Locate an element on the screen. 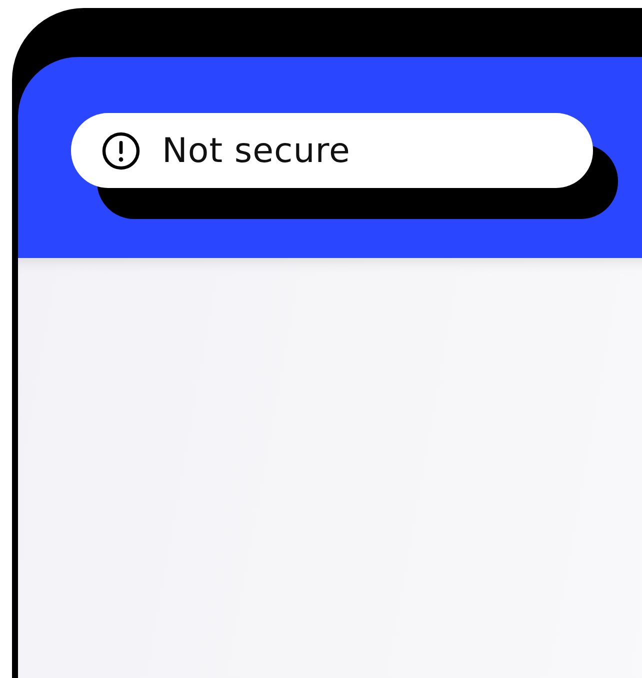  security-status-text: Not secure is located at coordinates (256, 150).